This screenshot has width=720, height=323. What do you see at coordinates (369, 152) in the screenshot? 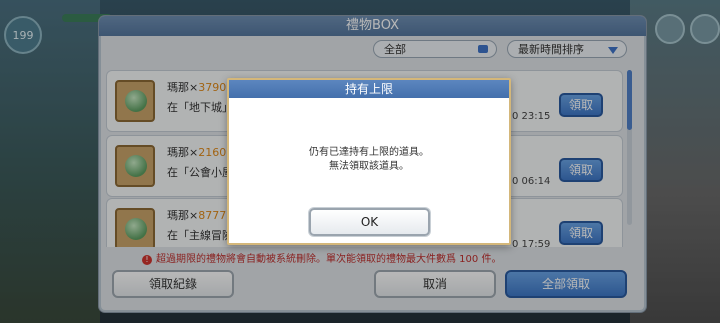
I see `dialog-message-line-1: 仍有已達持有上限的道具。` at bounding box center [369, 152].